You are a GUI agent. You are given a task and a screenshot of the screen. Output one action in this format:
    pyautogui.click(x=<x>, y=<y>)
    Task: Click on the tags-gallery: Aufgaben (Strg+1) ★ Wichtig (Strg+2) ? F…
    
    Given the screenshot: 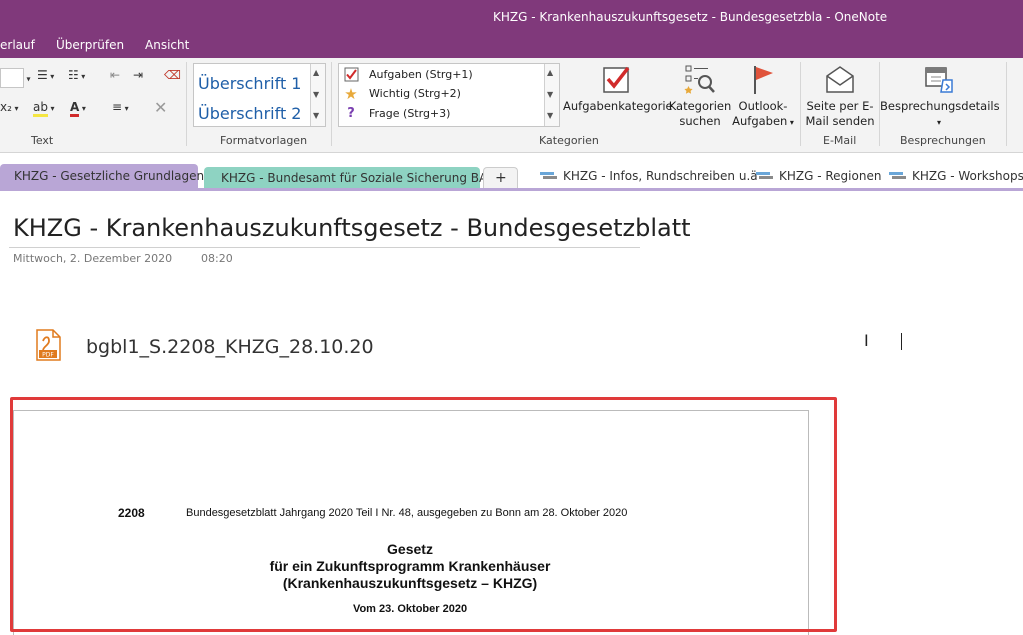 What is the action you would take?
    pyautogui.click(x=449, y=95)
    